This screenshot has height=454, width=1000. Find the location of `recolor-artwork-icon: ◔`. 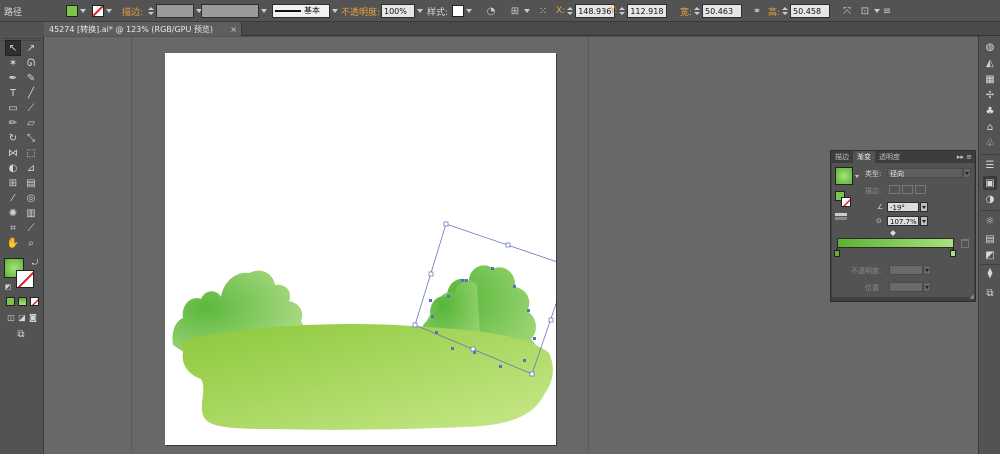

recolor-artwork-icon: ◔ is located at coordinates (491, 11).